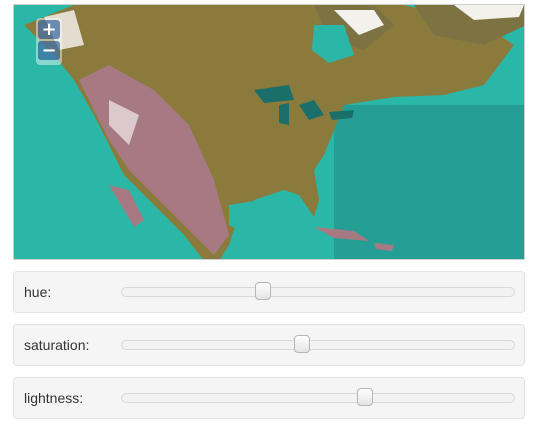 The width and height of the screenshot is (543, 427). I want to click on lightness-slider-track, so click(318, 397).